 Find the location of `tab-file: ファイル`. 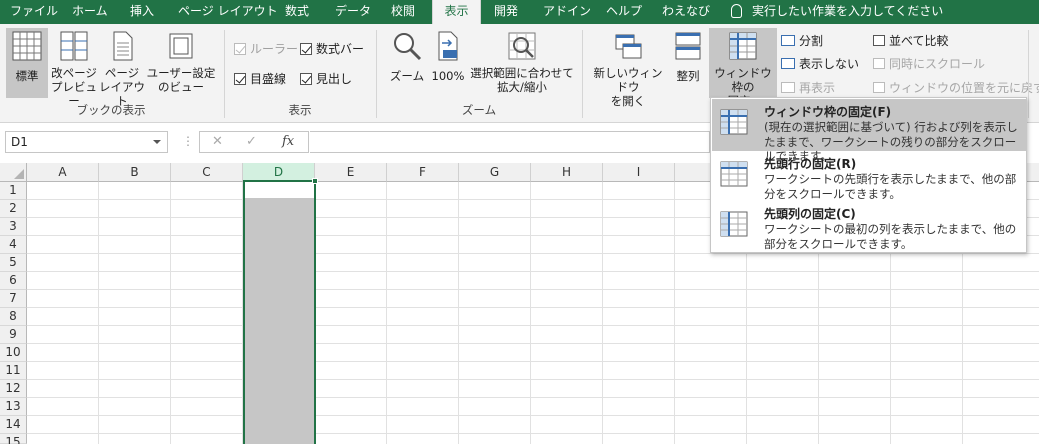

tab-file: ファイル is located at coordinates (34, 12).